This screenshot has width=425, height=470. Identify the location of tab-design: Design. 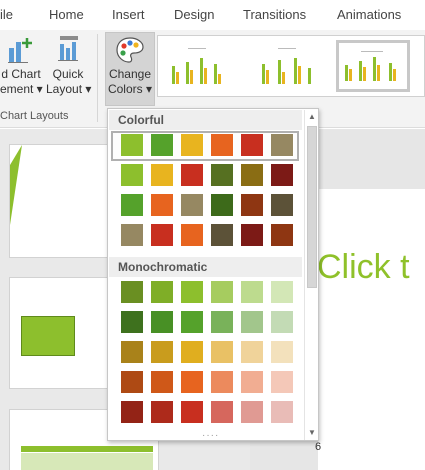
(194, 14).